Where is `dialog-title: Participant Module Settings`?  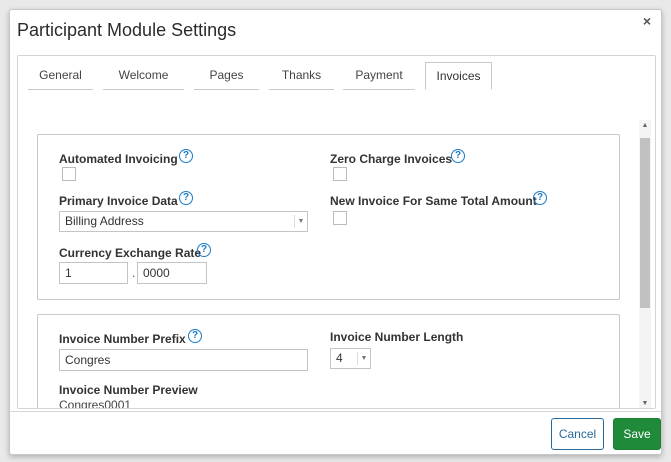
dialog-title: Participant Module Settings is located at coordinates (127, 30).